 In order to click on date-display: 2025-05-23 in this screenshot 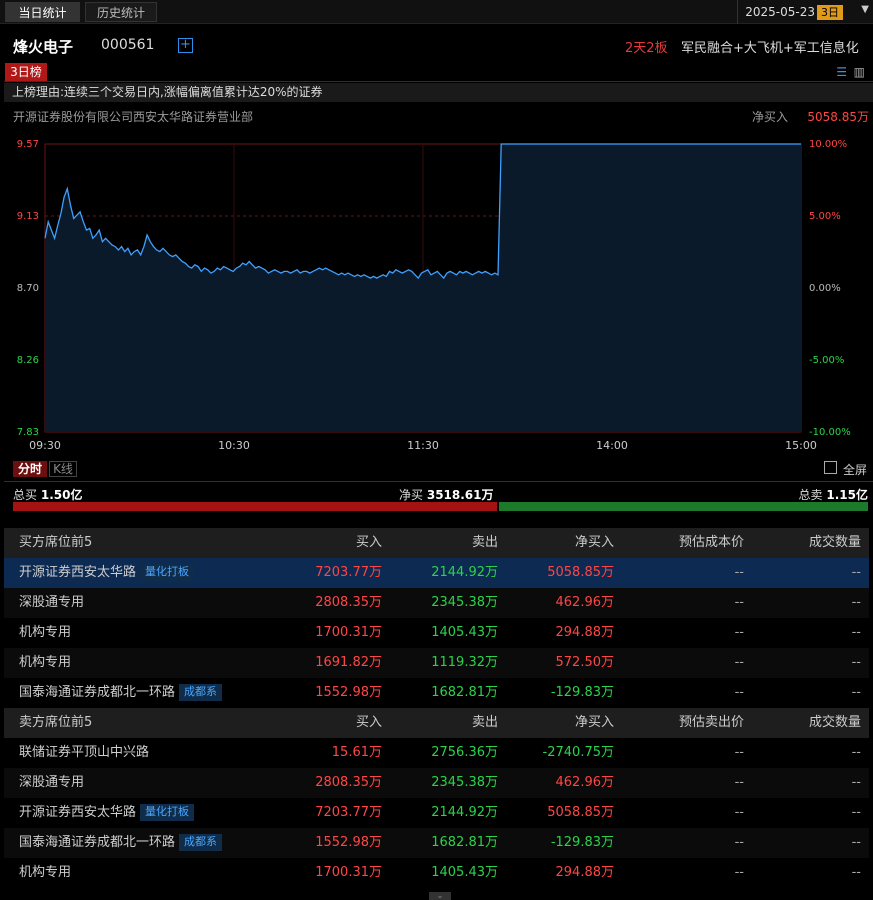, I will do `click(780, 12)`.